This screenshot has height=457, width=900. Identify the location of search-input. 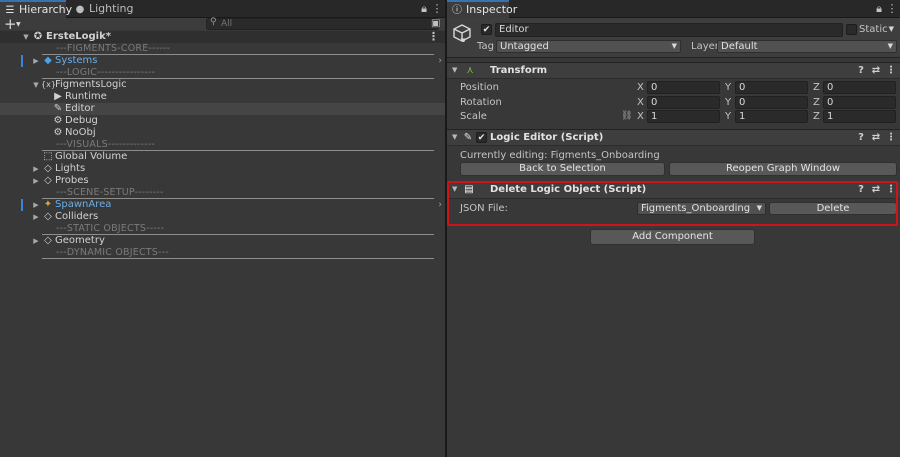
(326, 24).